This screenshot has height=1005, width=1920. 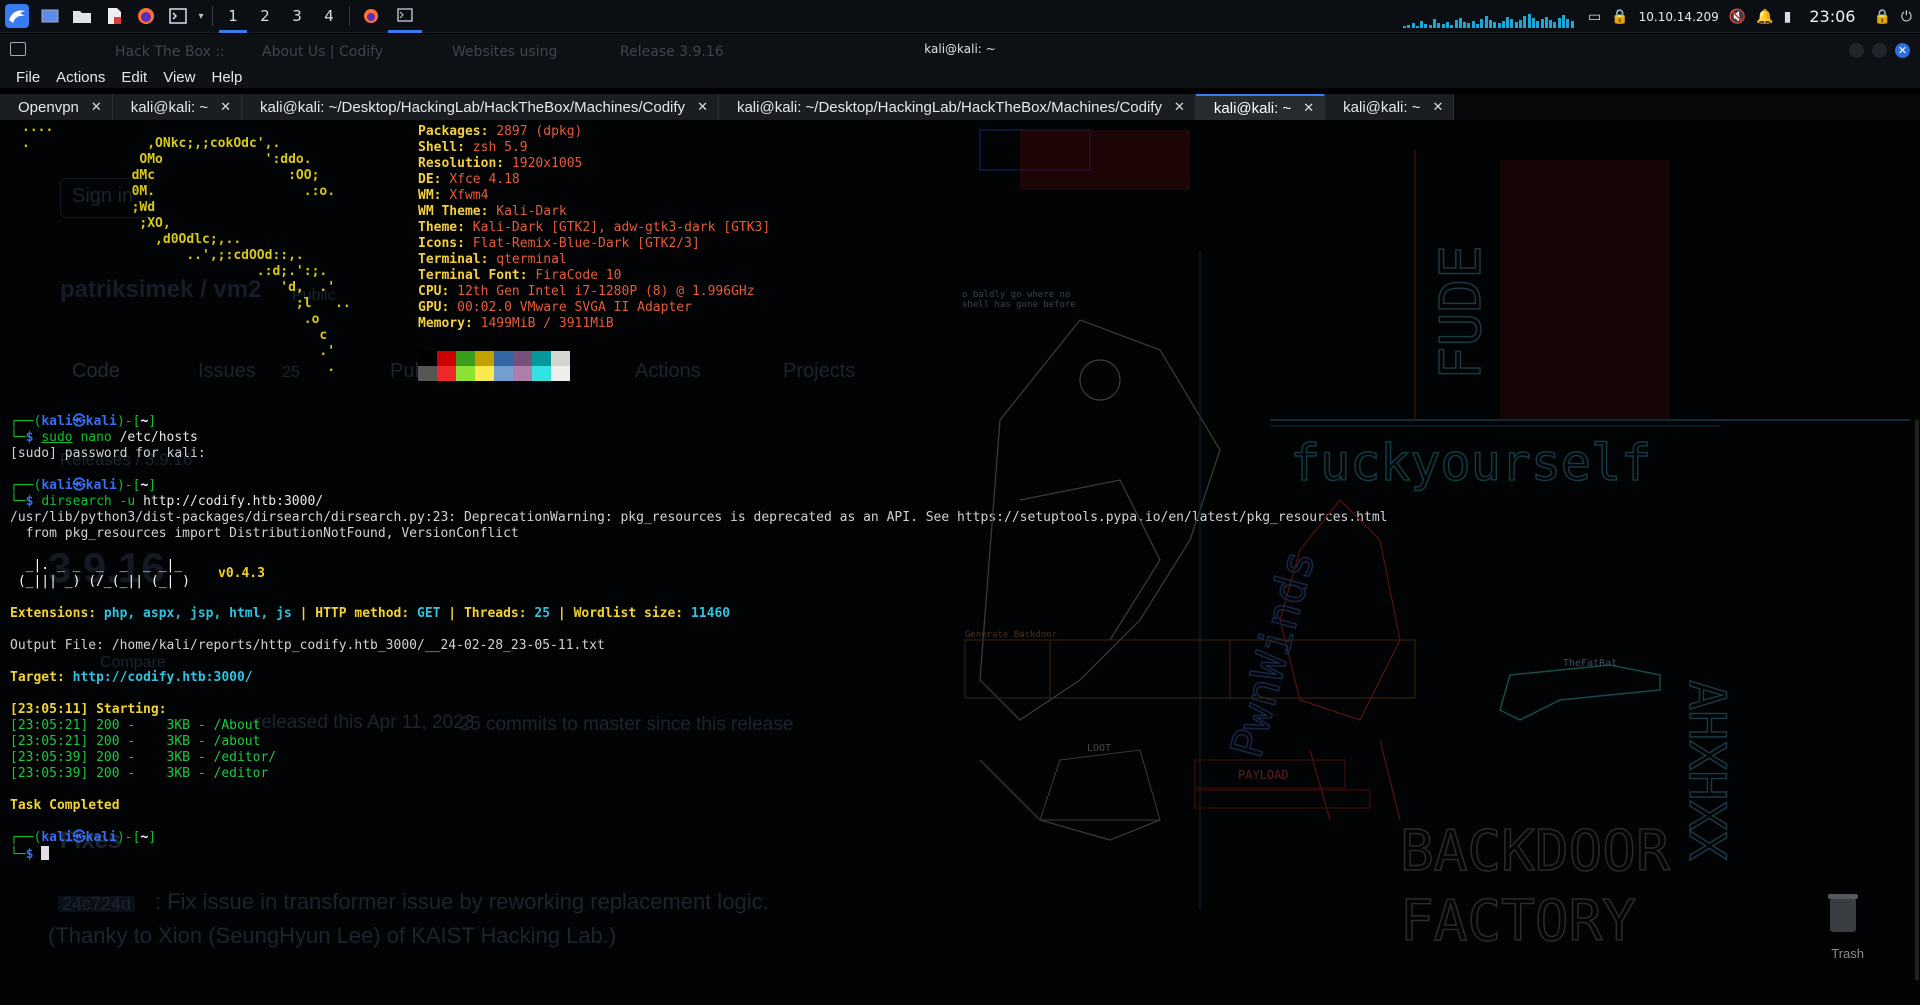 I want to click on neofetch-info-row: WM Theme: Kali-Dark, so click(x=492, y=212).